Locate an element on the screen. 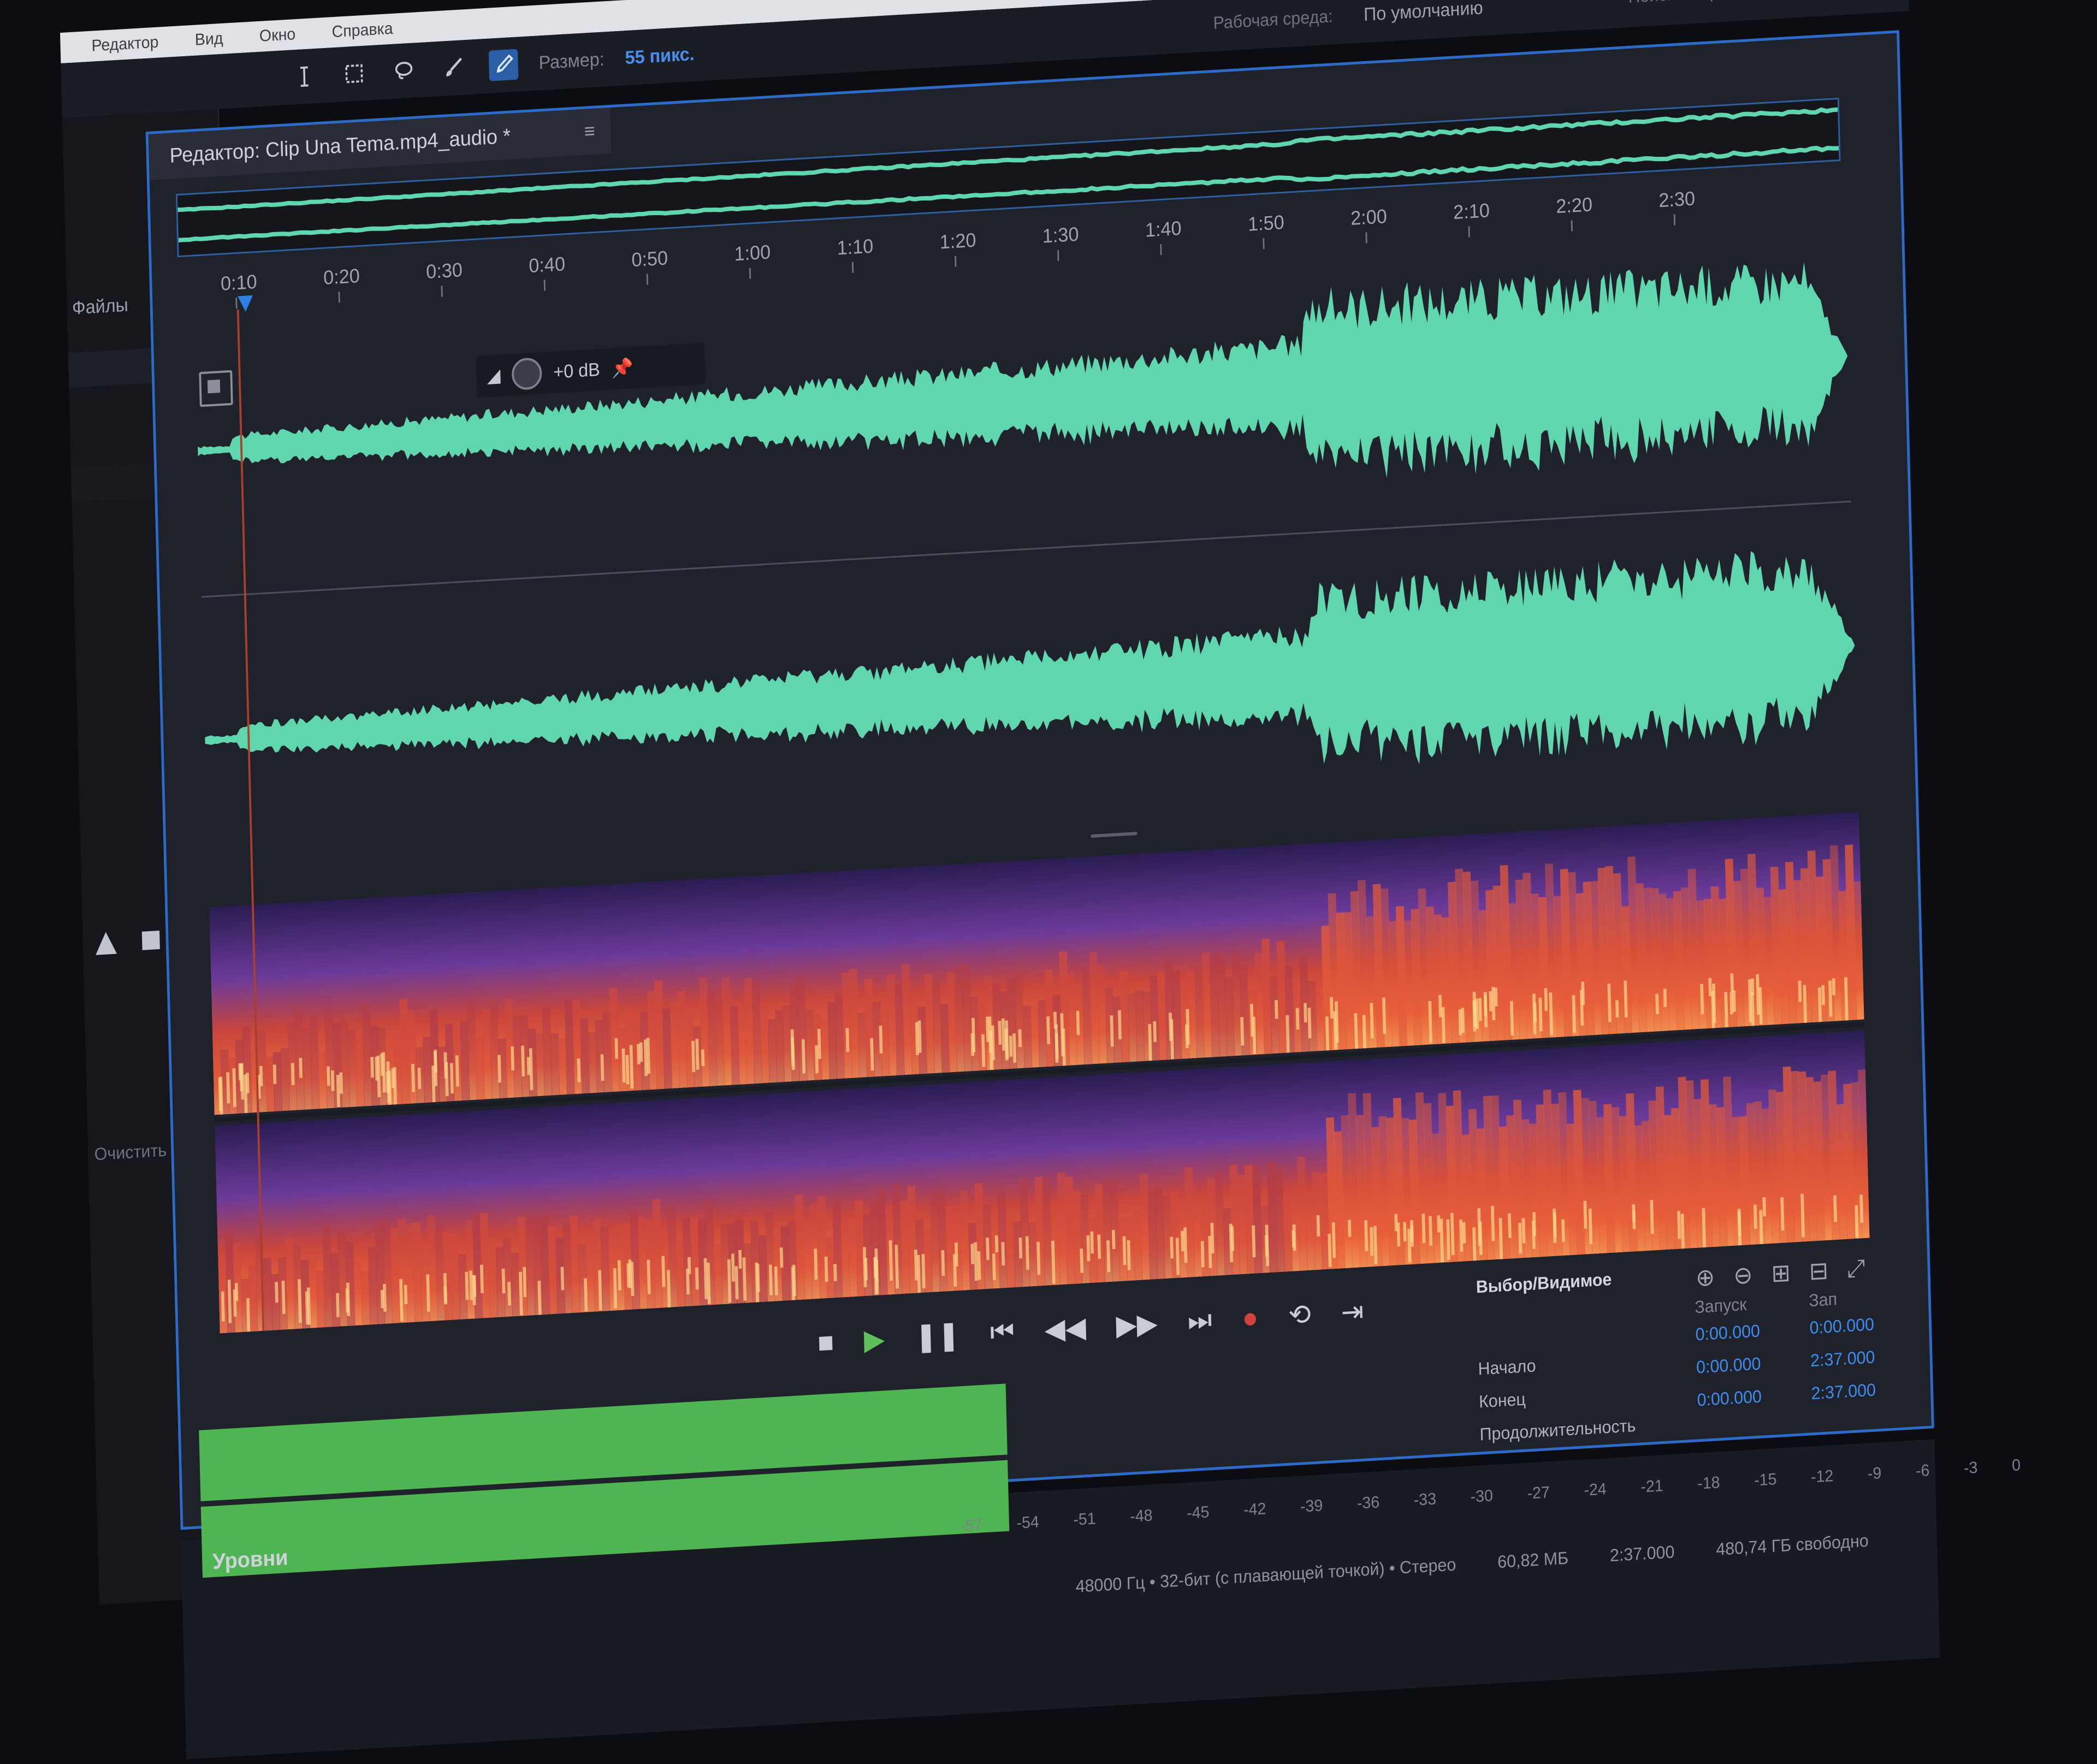 This screenshot has height=1764, width=2097. tab-menu-icon: ≡ is located at coordinates (589, 131).